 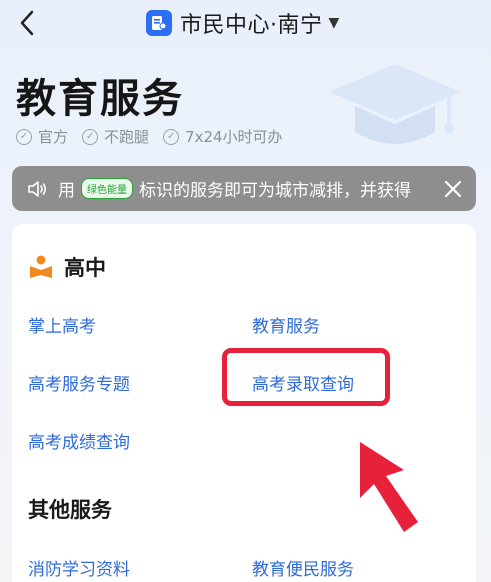 I want to click on nav-title: 市民中心·南宁, so click(x=251, y=25).